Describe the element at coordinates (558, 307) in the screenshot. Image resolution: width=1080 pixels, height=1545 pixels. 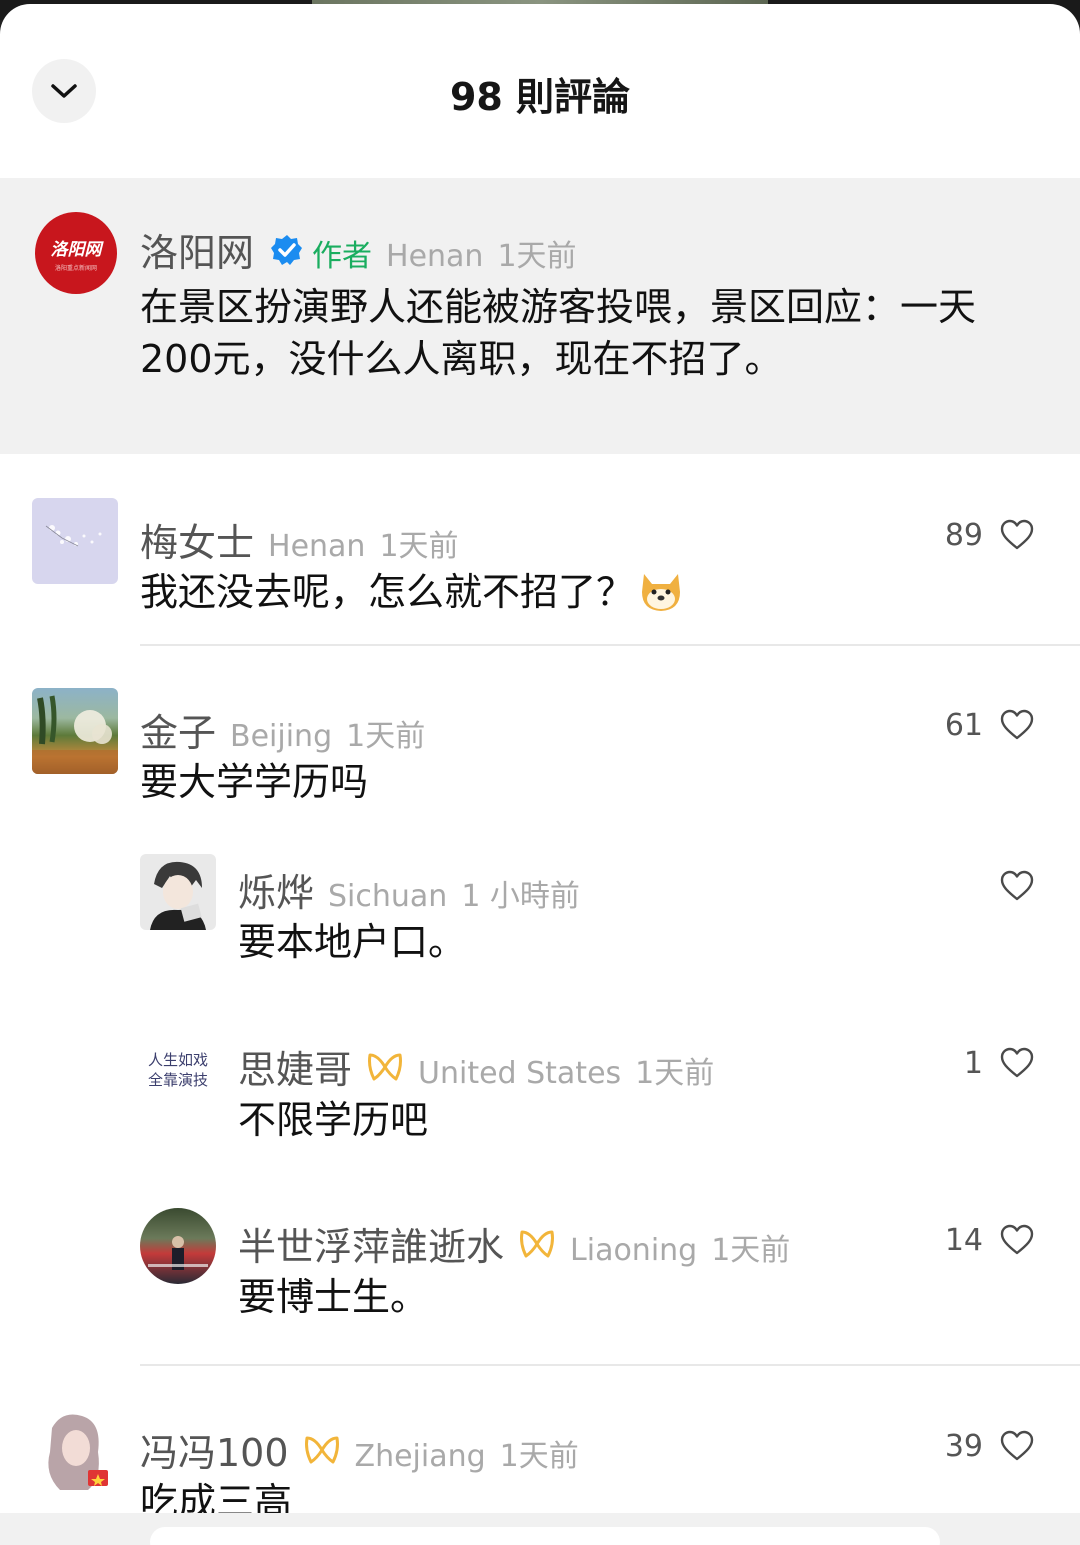
I see `comment-text-line: 在景区扮演野人还能被游客投喂，景区回应：一天` at that location.